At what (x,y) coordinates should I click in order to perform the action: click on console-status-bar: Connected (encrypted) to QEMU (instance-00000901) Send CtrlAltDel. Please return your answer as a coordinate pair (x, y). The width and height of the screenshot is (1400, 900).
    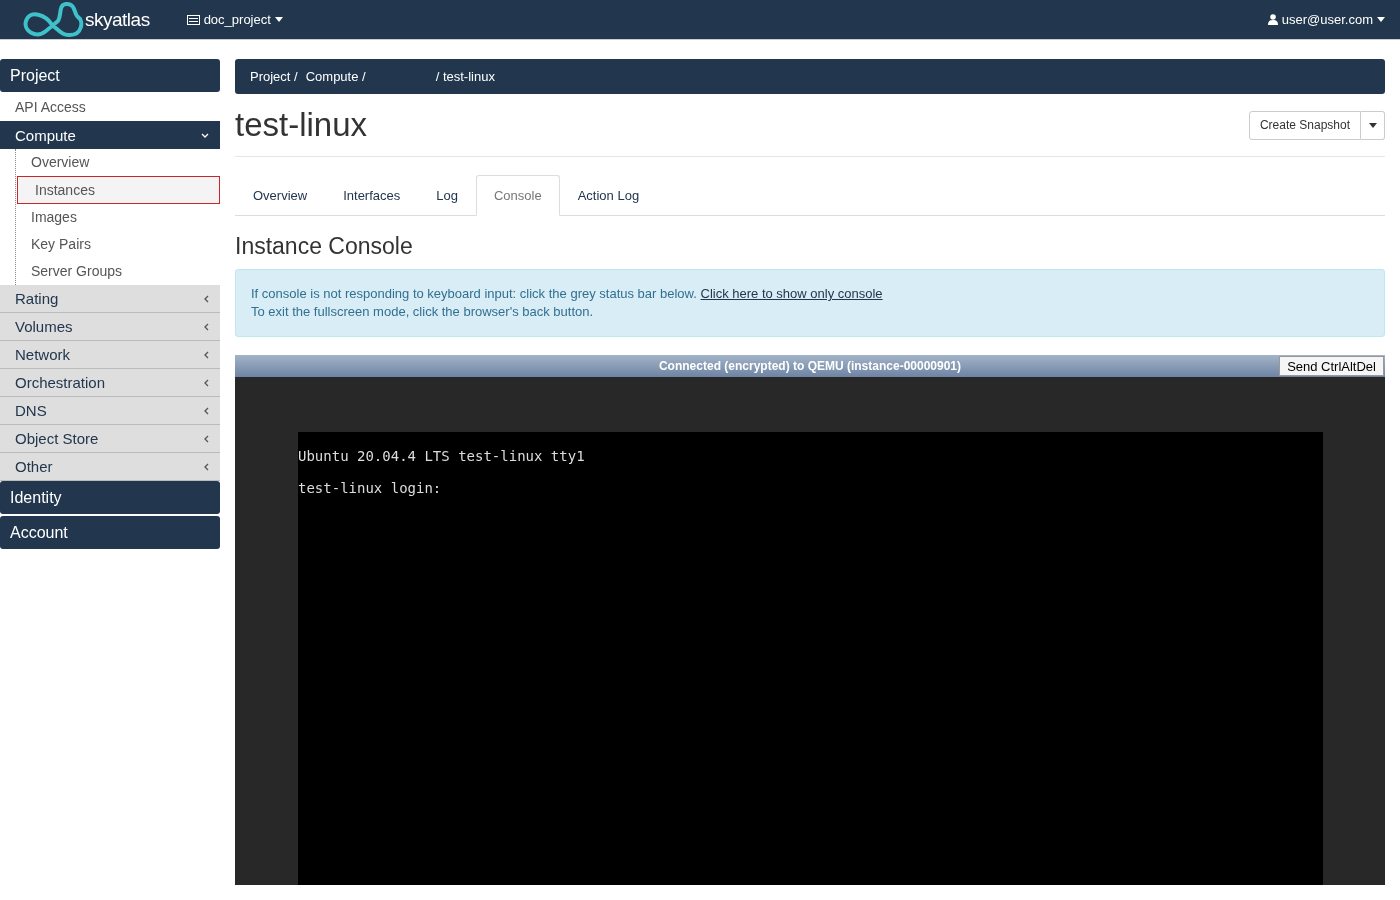
    Looking at the image, I should click on (810, 366).